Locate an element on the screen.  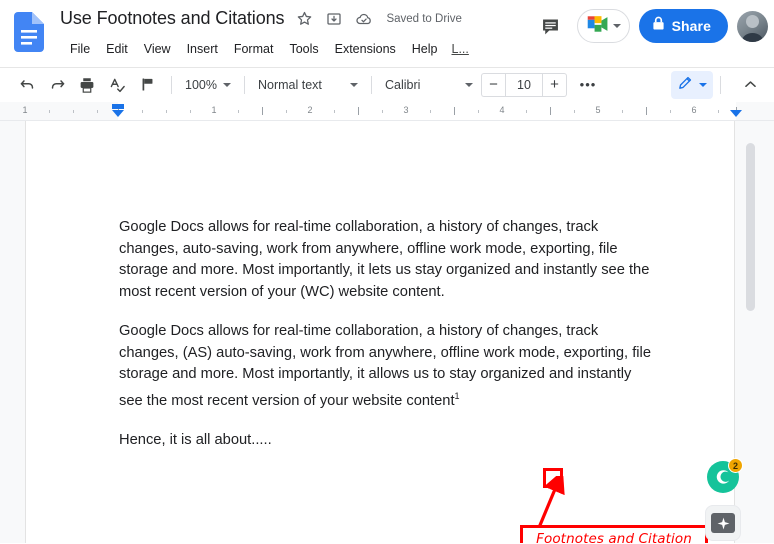
paragraph-style-select: Normal text is located at coordinates (308, 85).